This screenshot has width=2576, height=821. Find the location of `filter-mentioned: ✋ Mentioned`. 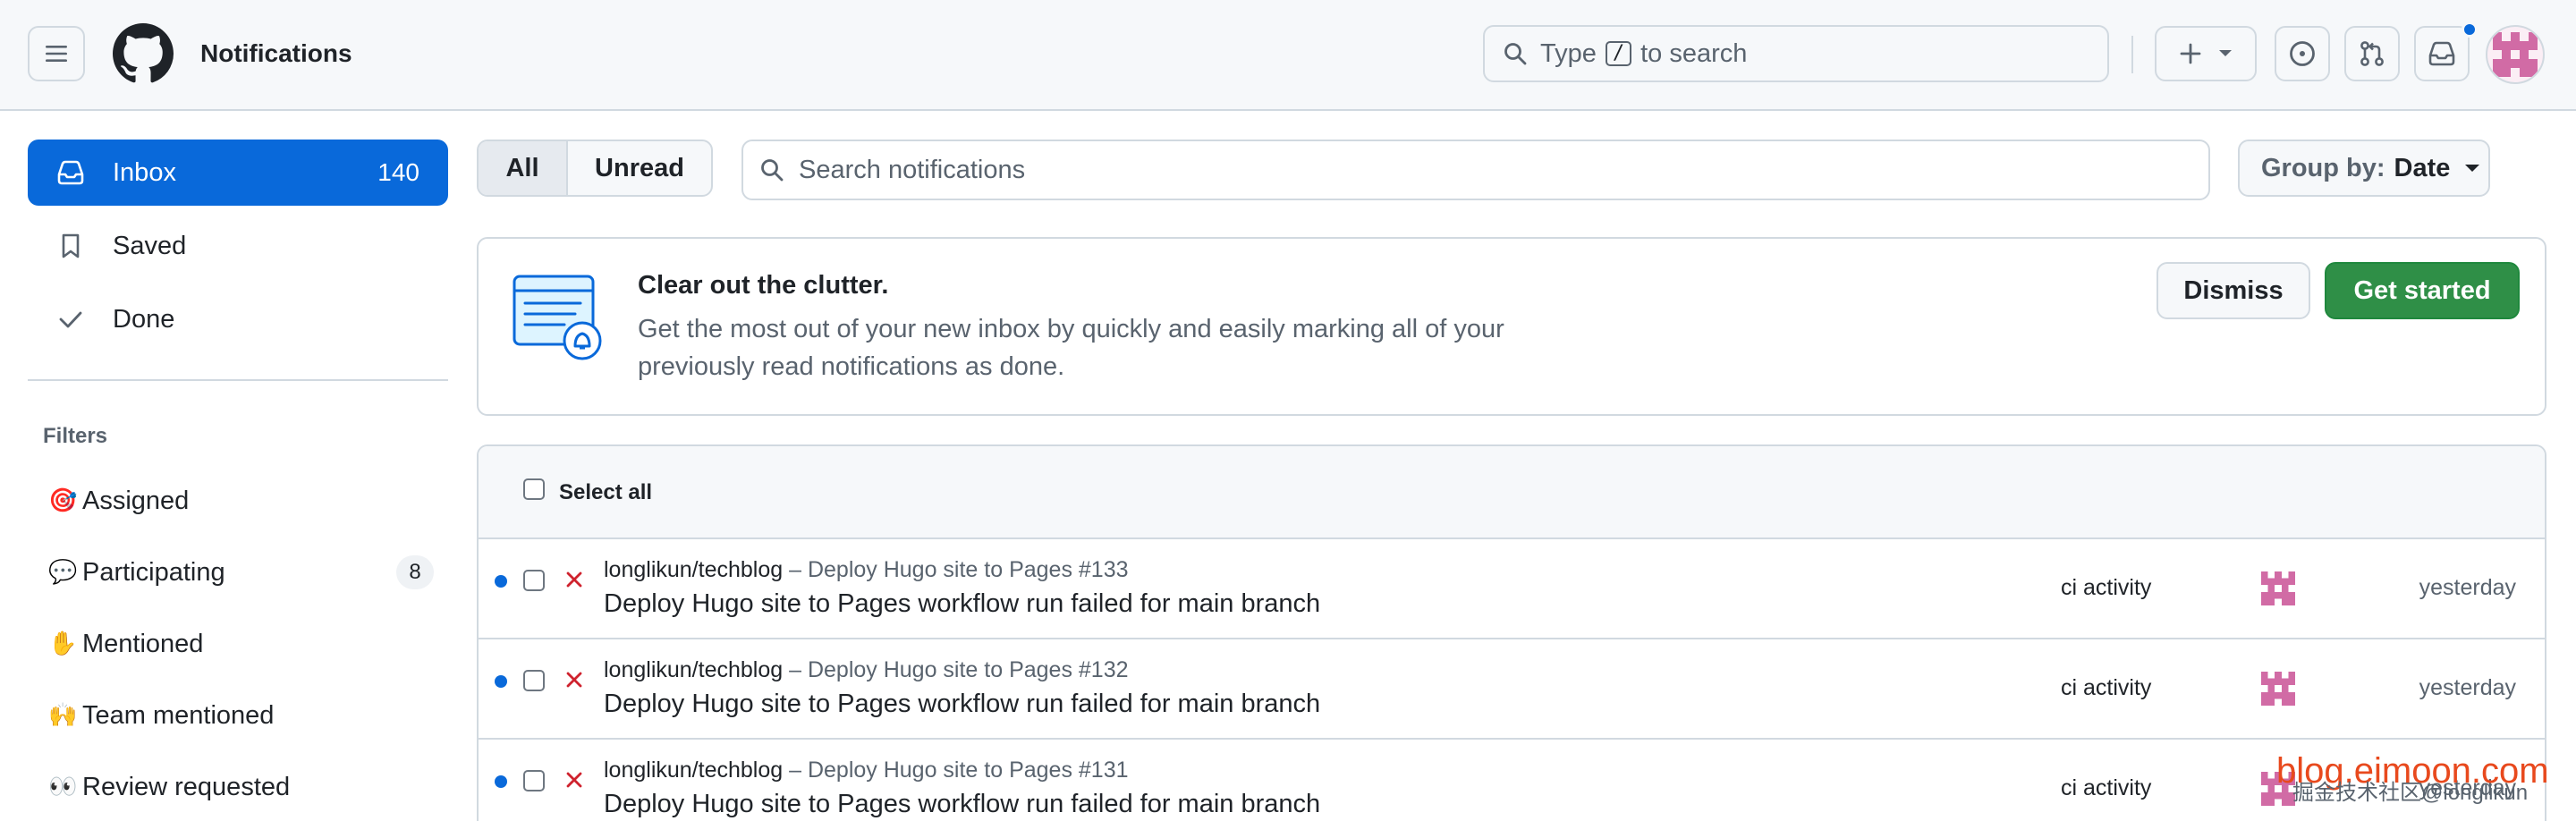

filter-mentioned: ✋ Mentioned is located at coordinates (238, 643).